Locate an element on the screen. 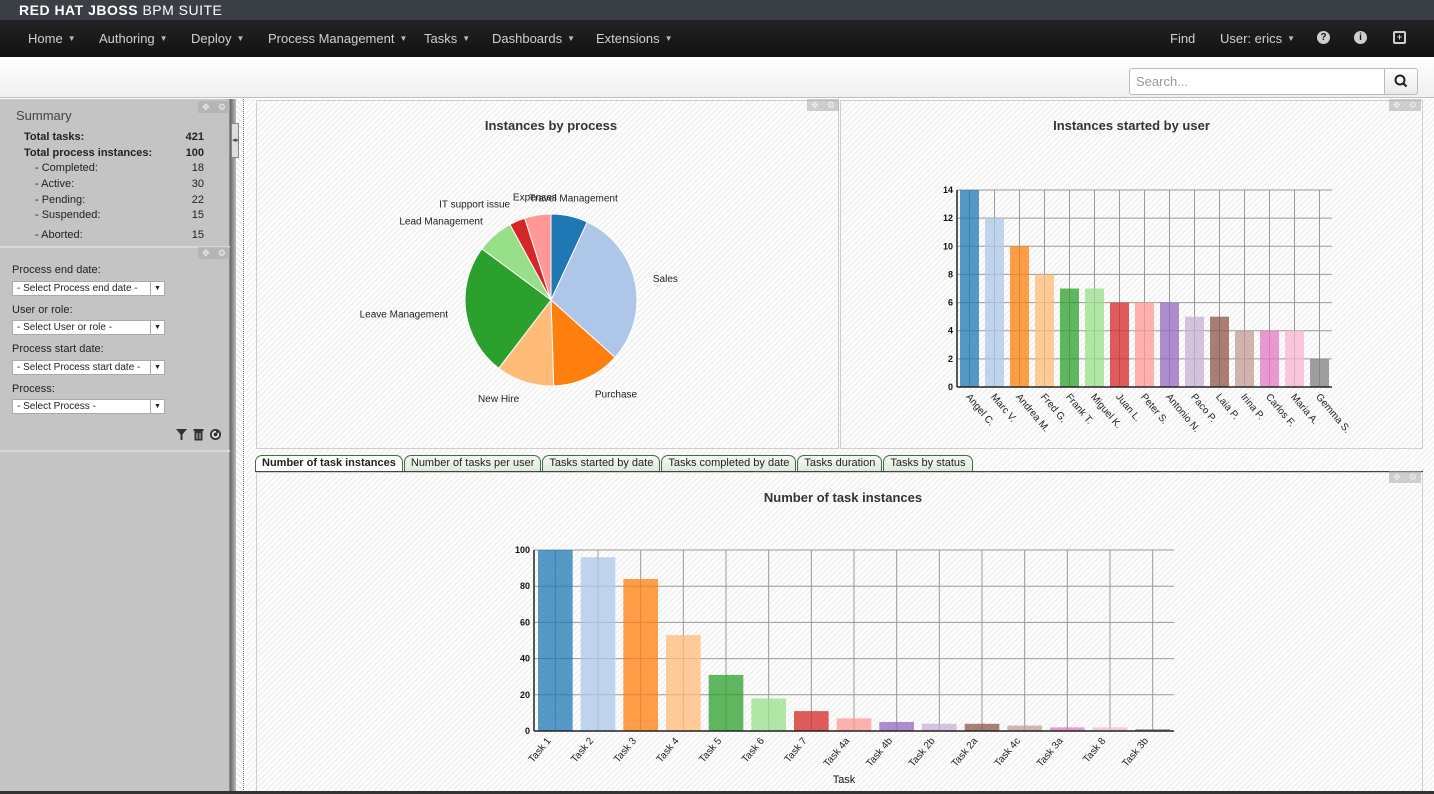 This screenshot has height=794, width=1434. tab-tasks-started-by-date: Tasks started by date is located at coordinates (601, 463).